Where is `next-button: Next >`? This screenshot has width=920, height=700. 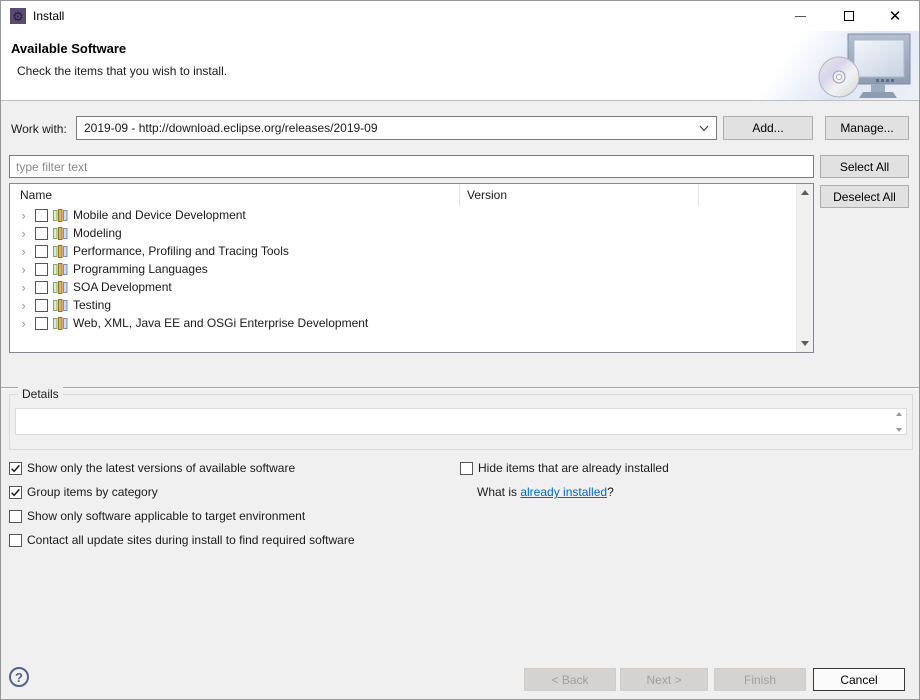 next-button: Next > is located at coordinates (664, 679).